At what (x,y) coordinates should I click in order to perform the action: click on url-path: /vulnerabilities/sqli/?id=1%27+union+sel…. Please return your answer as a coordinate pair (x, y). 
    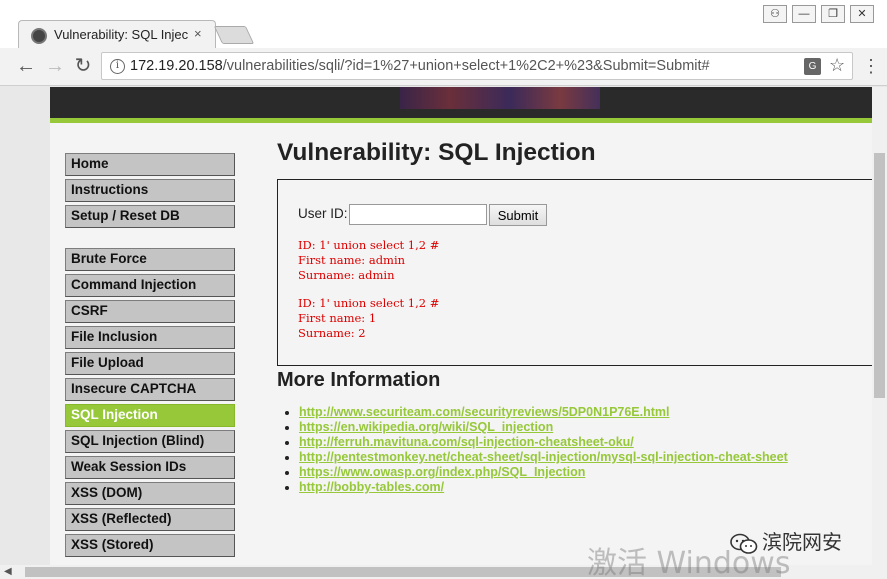
    Looking at the image, I should click on (466, 66).